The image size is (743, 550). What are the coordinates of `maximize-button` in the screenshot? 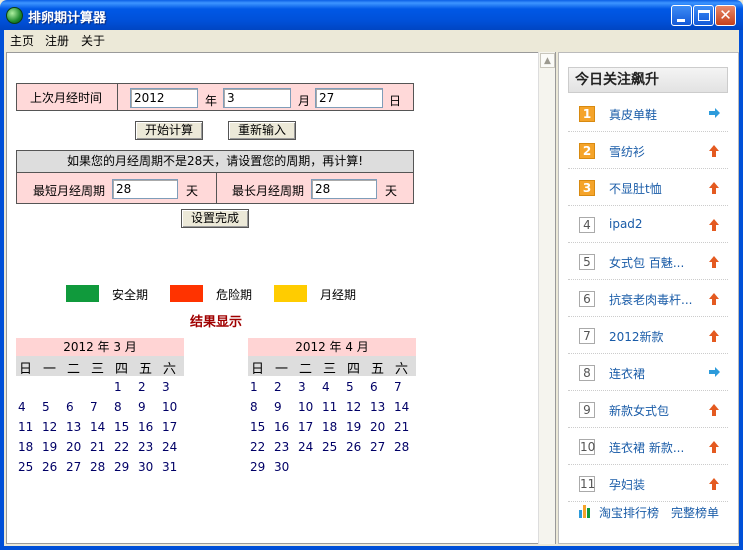 It's located at (703, 15).